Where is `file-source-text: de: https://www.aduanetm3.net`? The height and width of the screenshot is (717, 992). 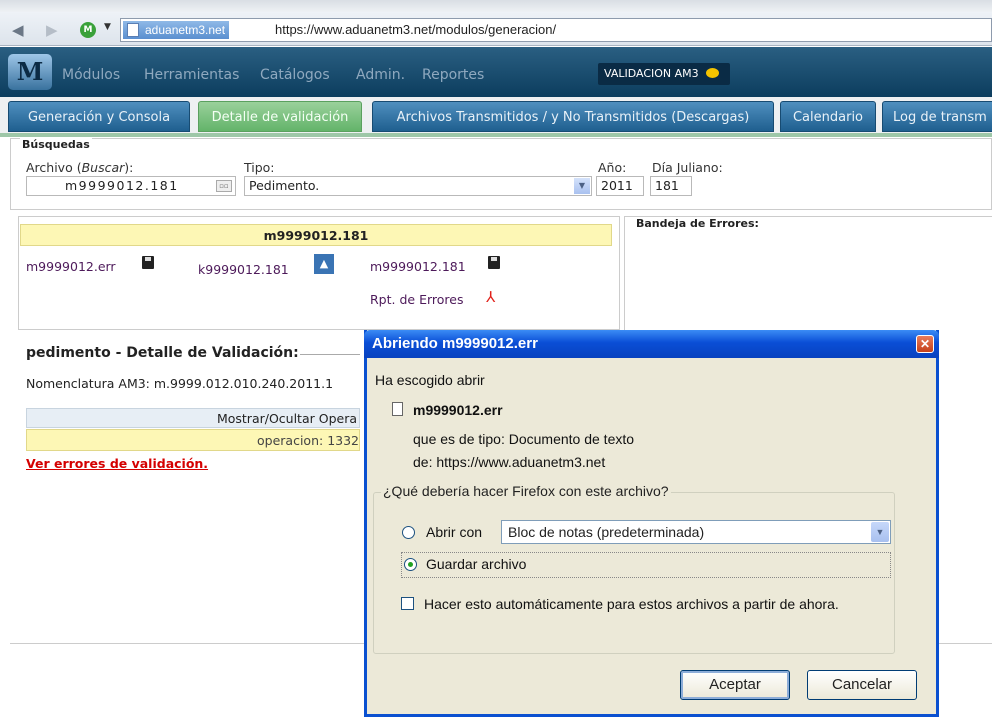 file-source-text: de: https://www.aduanetm3.net is located at coordinates (509, 462).